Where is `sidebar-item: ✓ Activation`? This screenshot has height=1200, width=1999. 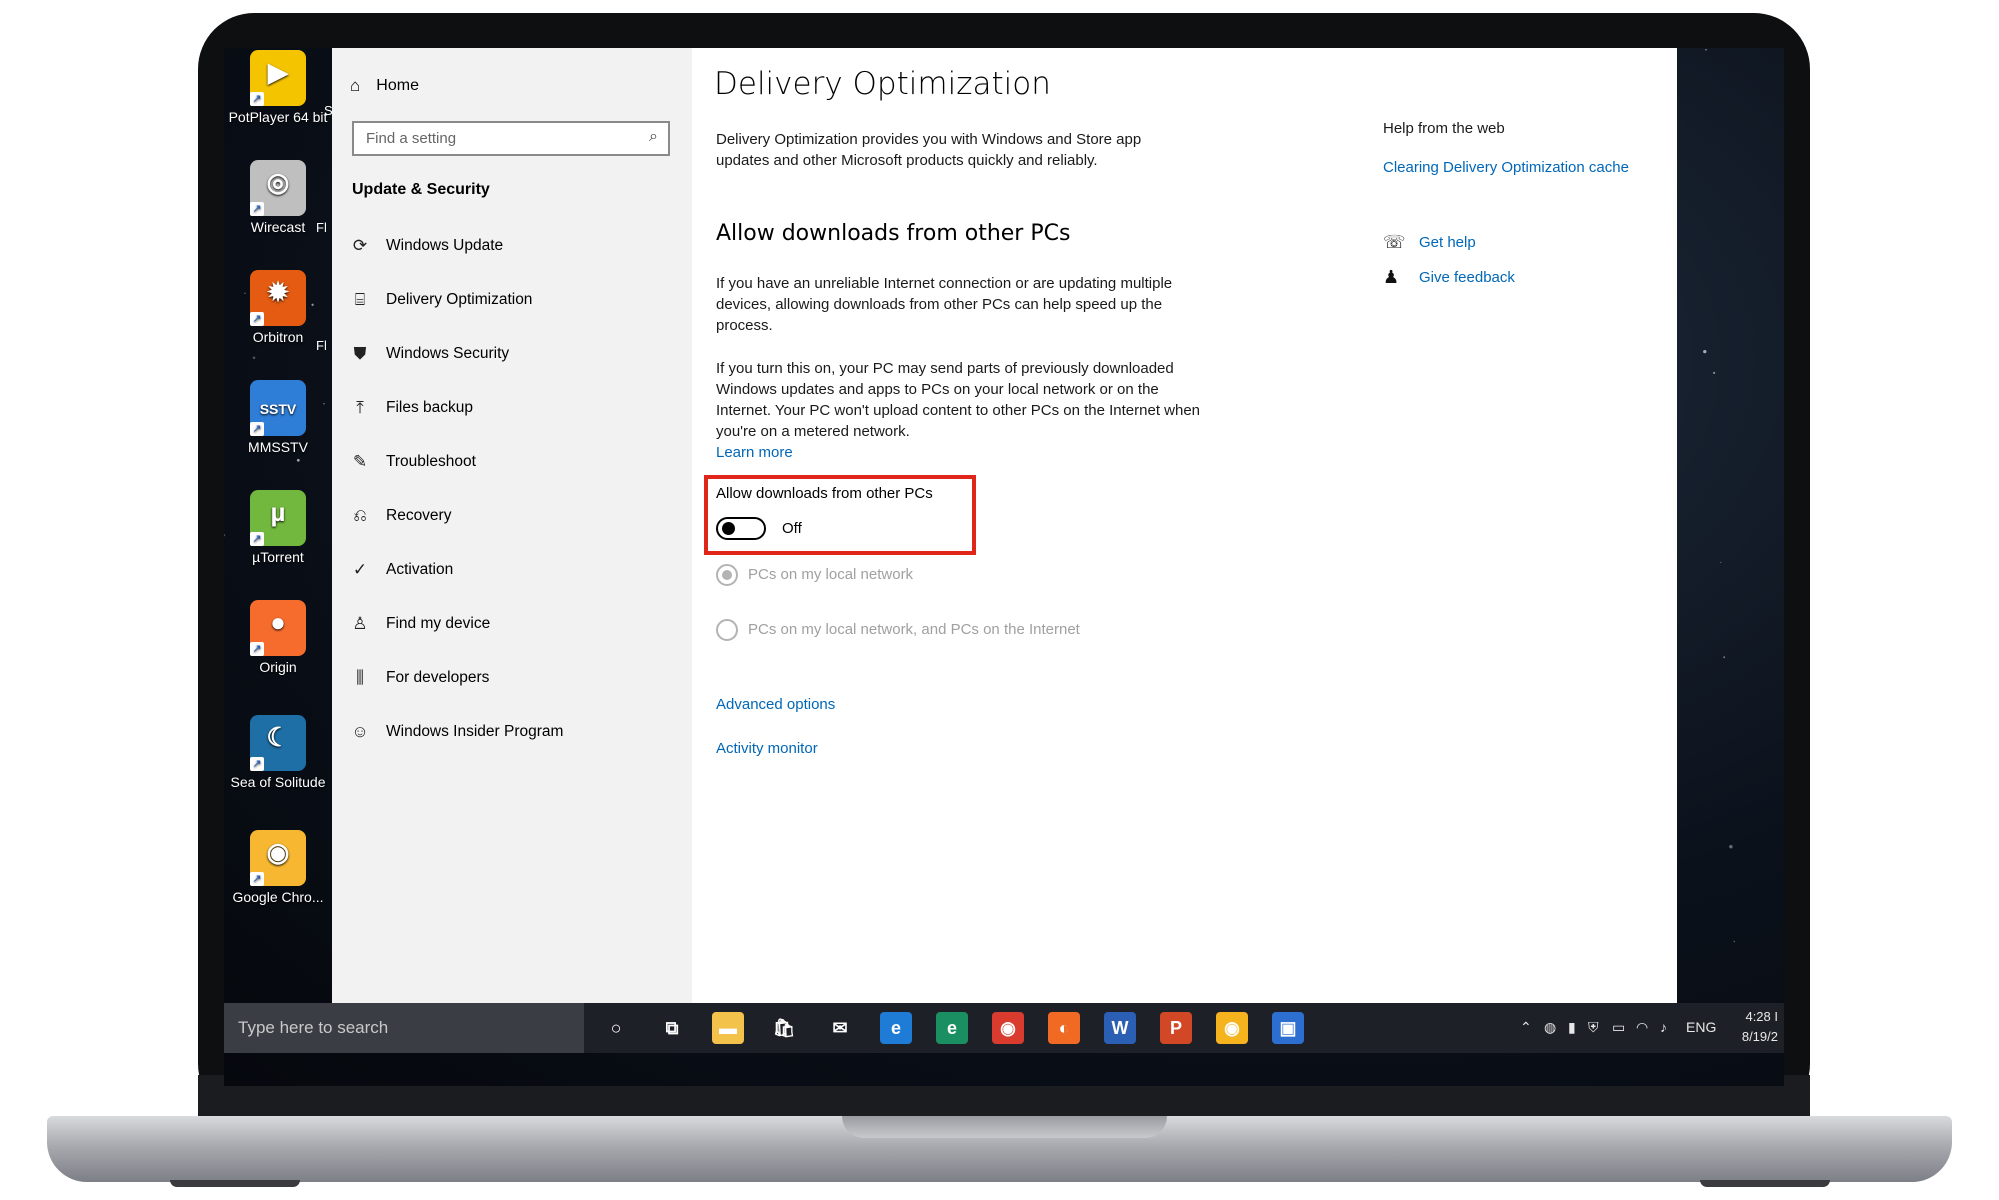
sidebar-item: ✓ Activation is located at coordinates (401, 570).